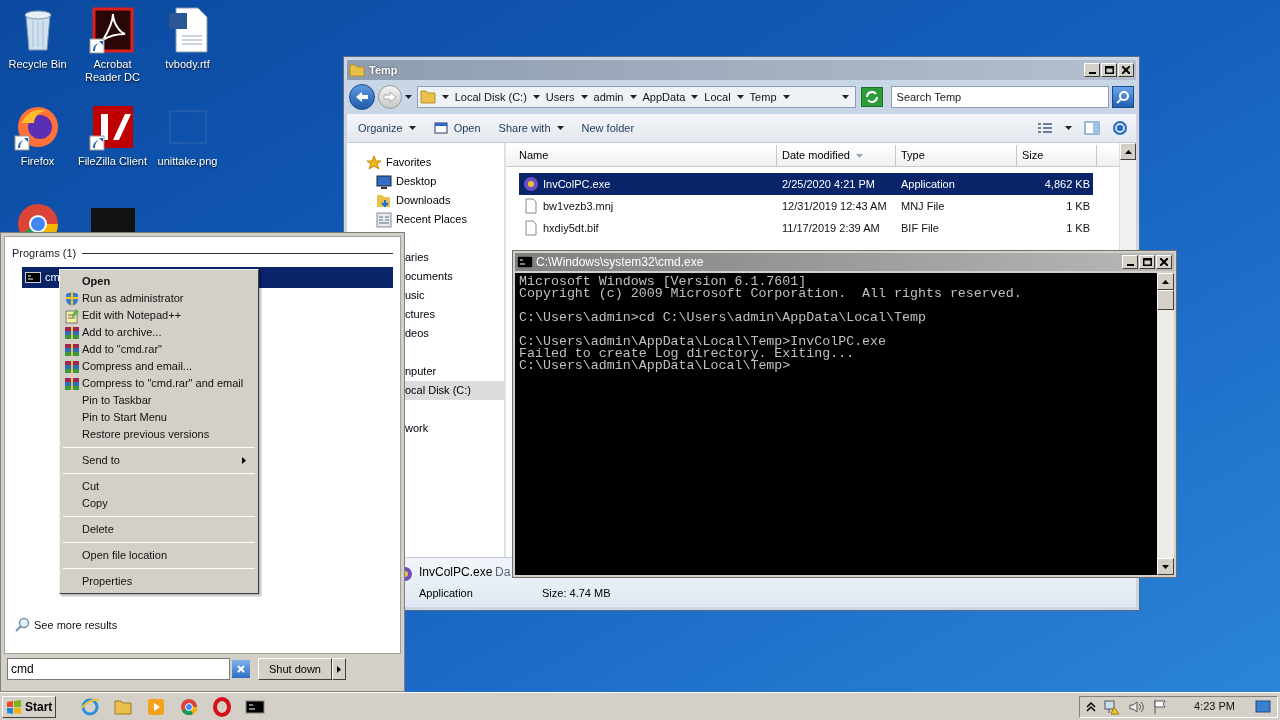 The width and height of the screenshot is (1280, 720). What do you see at coordinates (503, 573) in the screenshot?
I see `detail-label: Da` at bounding box center [503, 573].